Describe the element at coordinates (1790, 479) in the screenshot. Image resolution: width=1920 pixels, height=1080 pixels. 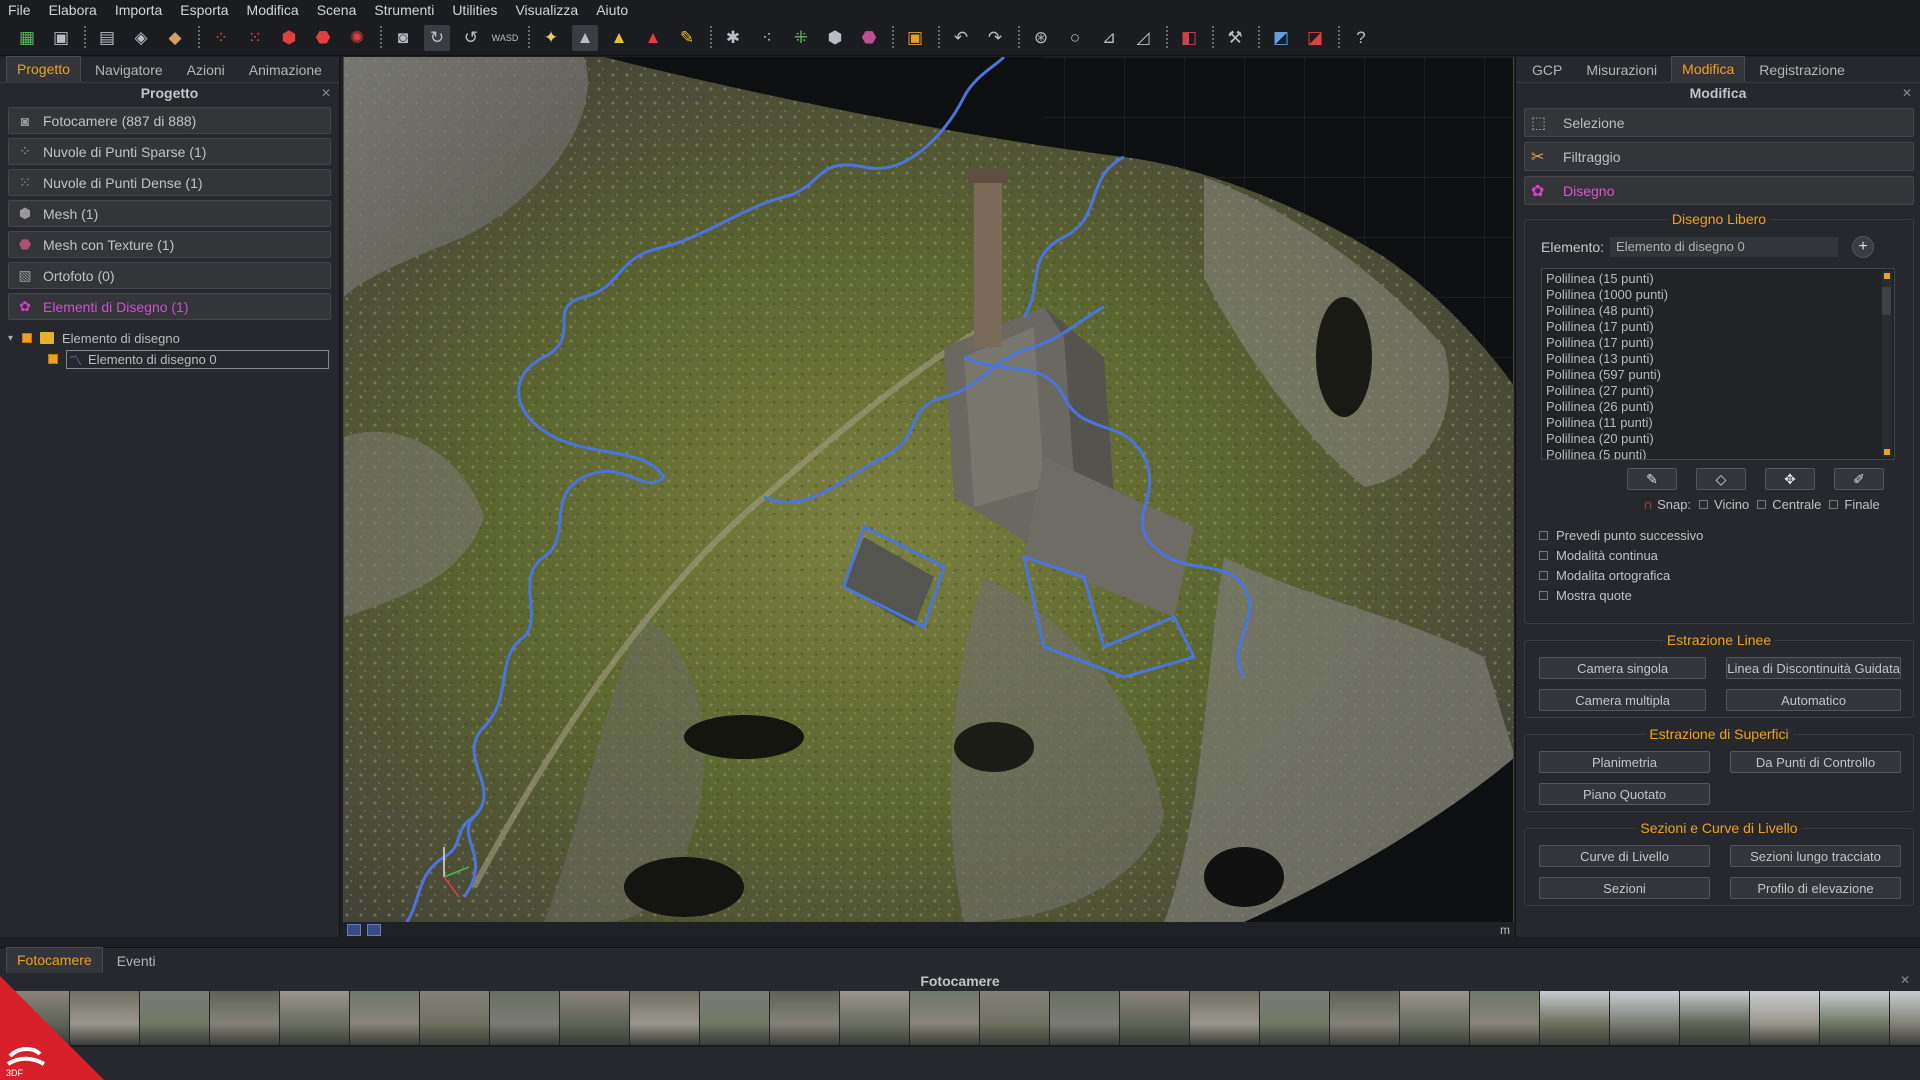
I see `move-icon: ✥` at that location.